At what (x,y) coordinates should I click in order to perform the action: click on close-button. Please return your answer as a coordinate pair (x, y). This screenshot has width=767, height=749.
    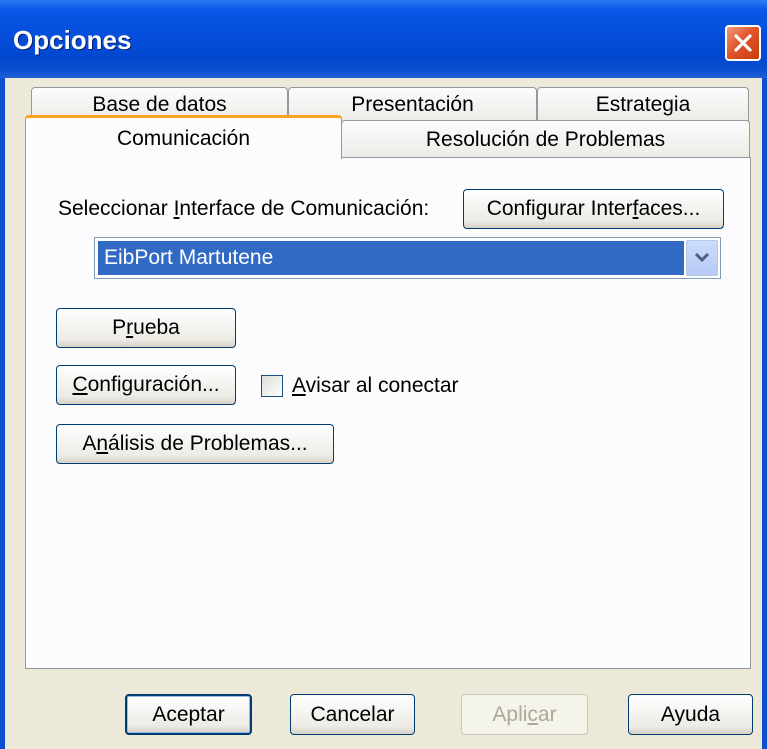
    Looking at the image, I should click on (743, 43).